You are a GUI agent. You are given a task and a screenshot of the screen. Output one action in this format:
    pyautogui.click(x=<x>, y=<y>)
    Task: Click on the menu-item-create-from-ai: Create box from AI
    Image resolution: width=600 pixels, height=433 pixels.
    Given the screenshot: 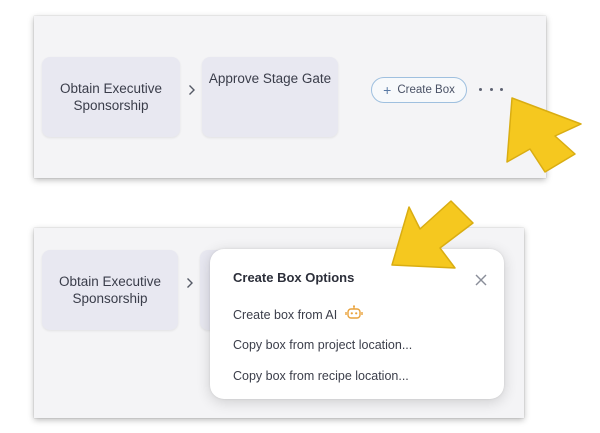 What is the action you would take?
    pyautogui.click(x=298, y=314)
    